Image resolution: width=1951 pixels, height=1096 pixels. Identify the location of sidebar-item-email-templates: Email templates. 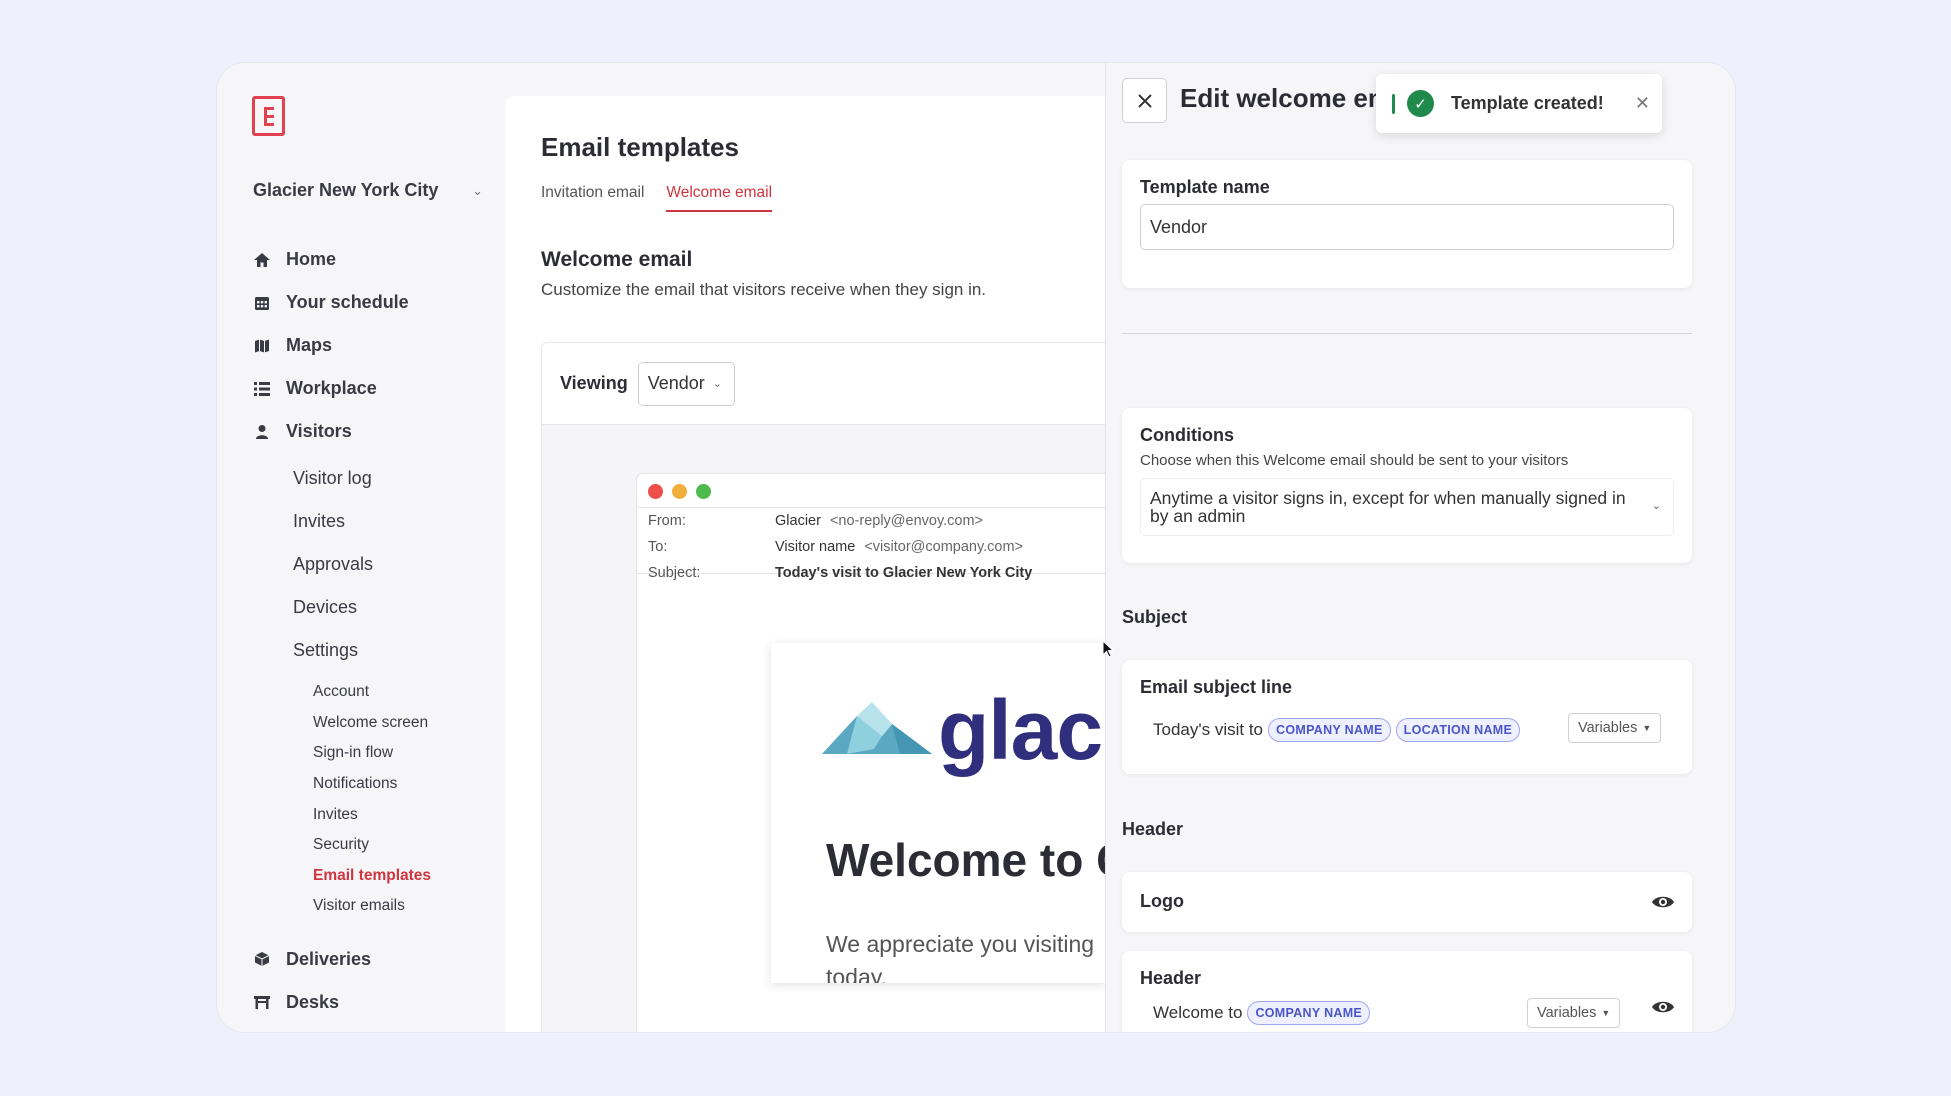
(373, 876).